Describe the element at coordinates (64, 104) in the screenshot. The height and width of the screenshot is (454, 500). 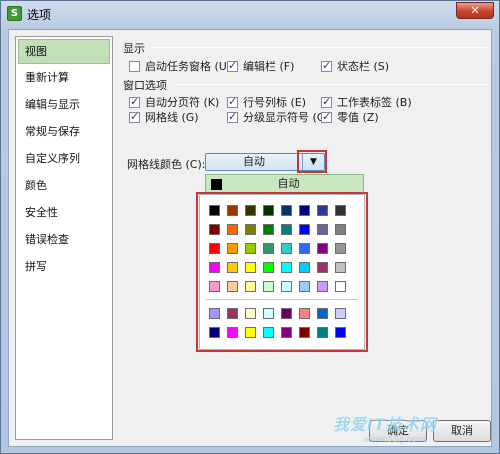
I see `sidebar-item-edit-display: 编辑与显示` at that location.